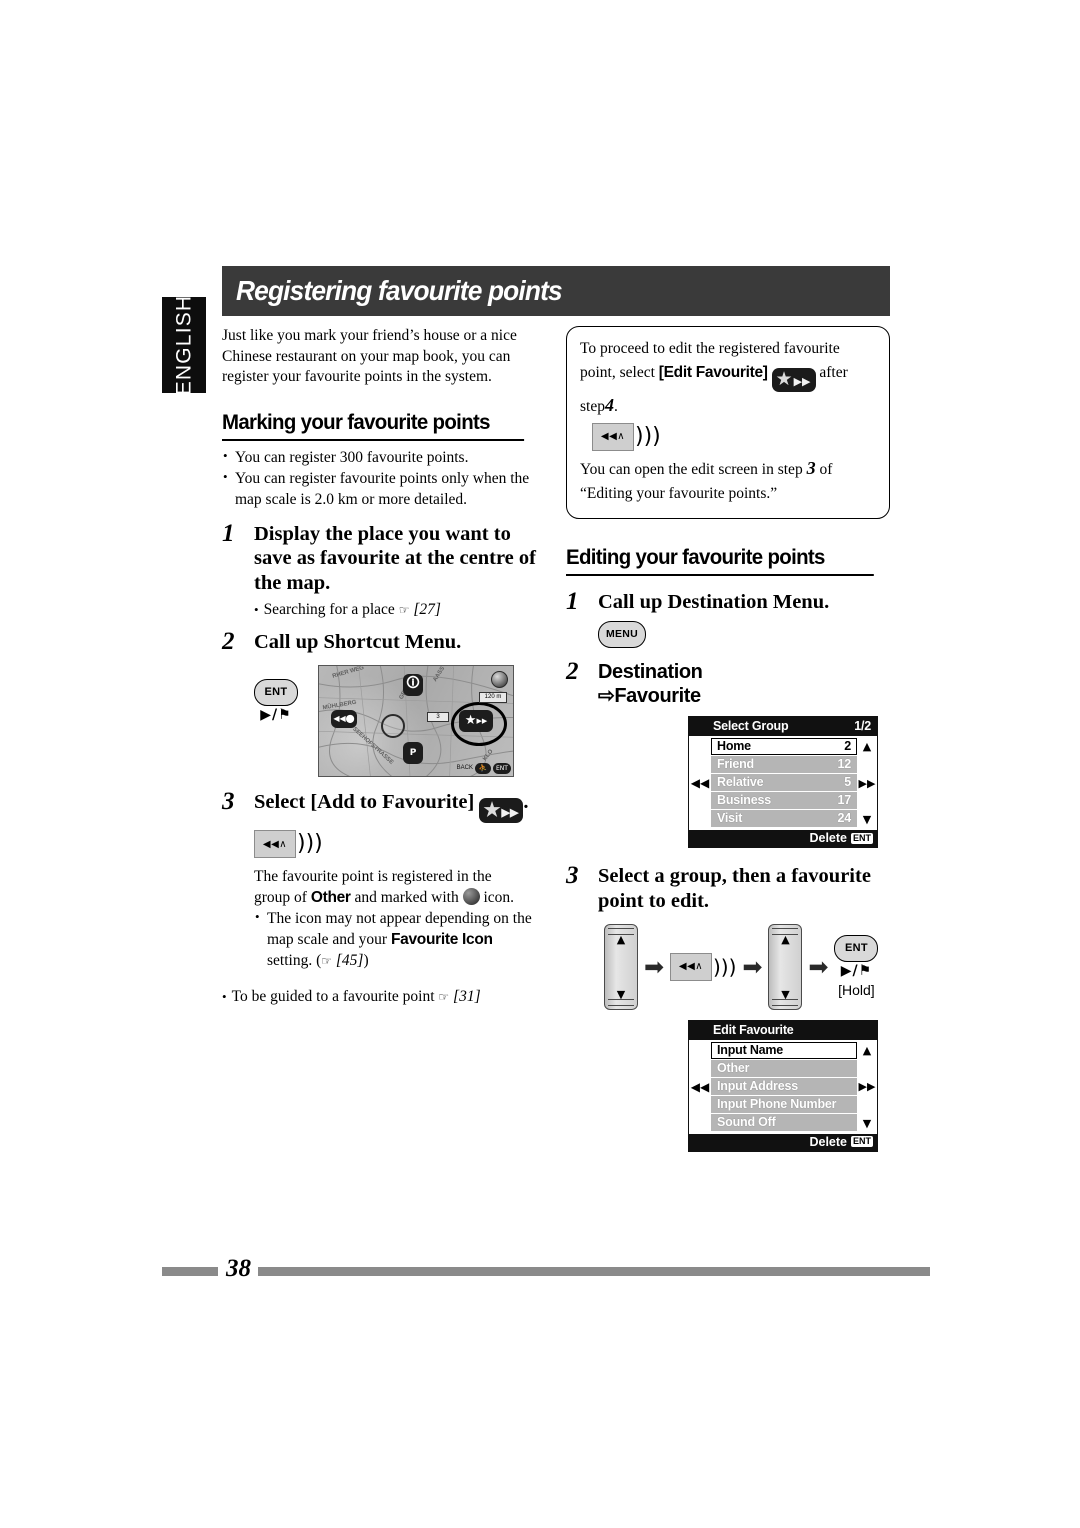 The width and height of the screenshot is (1080, 1528). I want to click on step1-note: Searching for a place ☞ [27], so click(397, 610).